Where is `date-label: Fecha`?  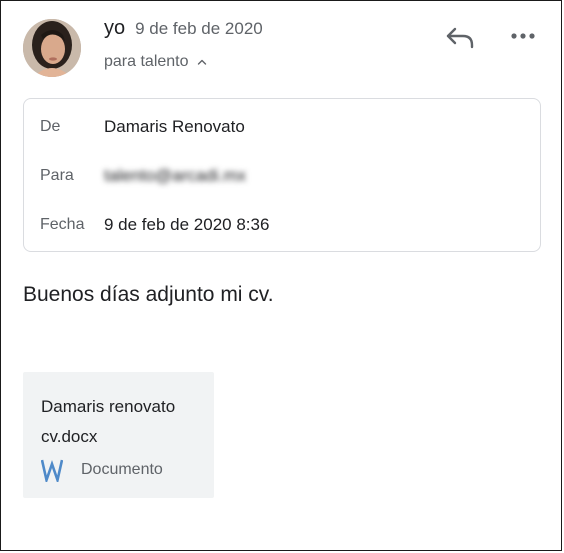 date-label: Fecha is located at coordinates (62, 224).